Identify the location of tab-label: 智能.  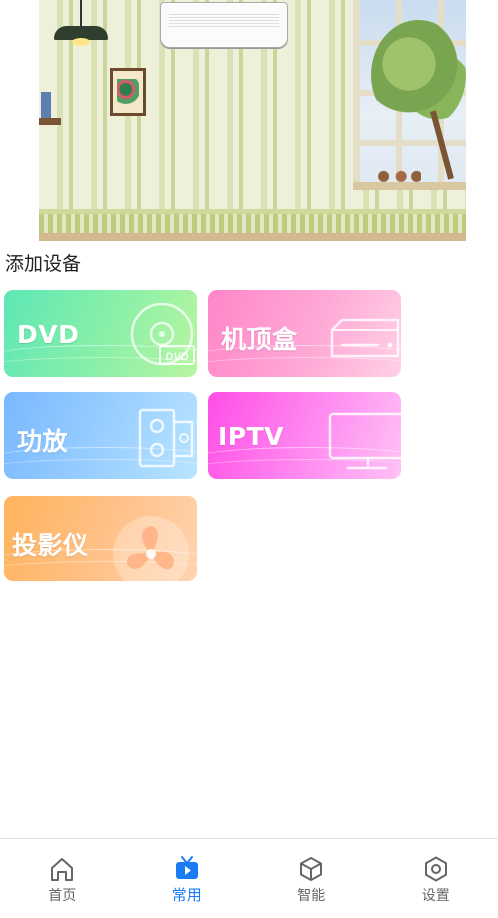
(311, 896).